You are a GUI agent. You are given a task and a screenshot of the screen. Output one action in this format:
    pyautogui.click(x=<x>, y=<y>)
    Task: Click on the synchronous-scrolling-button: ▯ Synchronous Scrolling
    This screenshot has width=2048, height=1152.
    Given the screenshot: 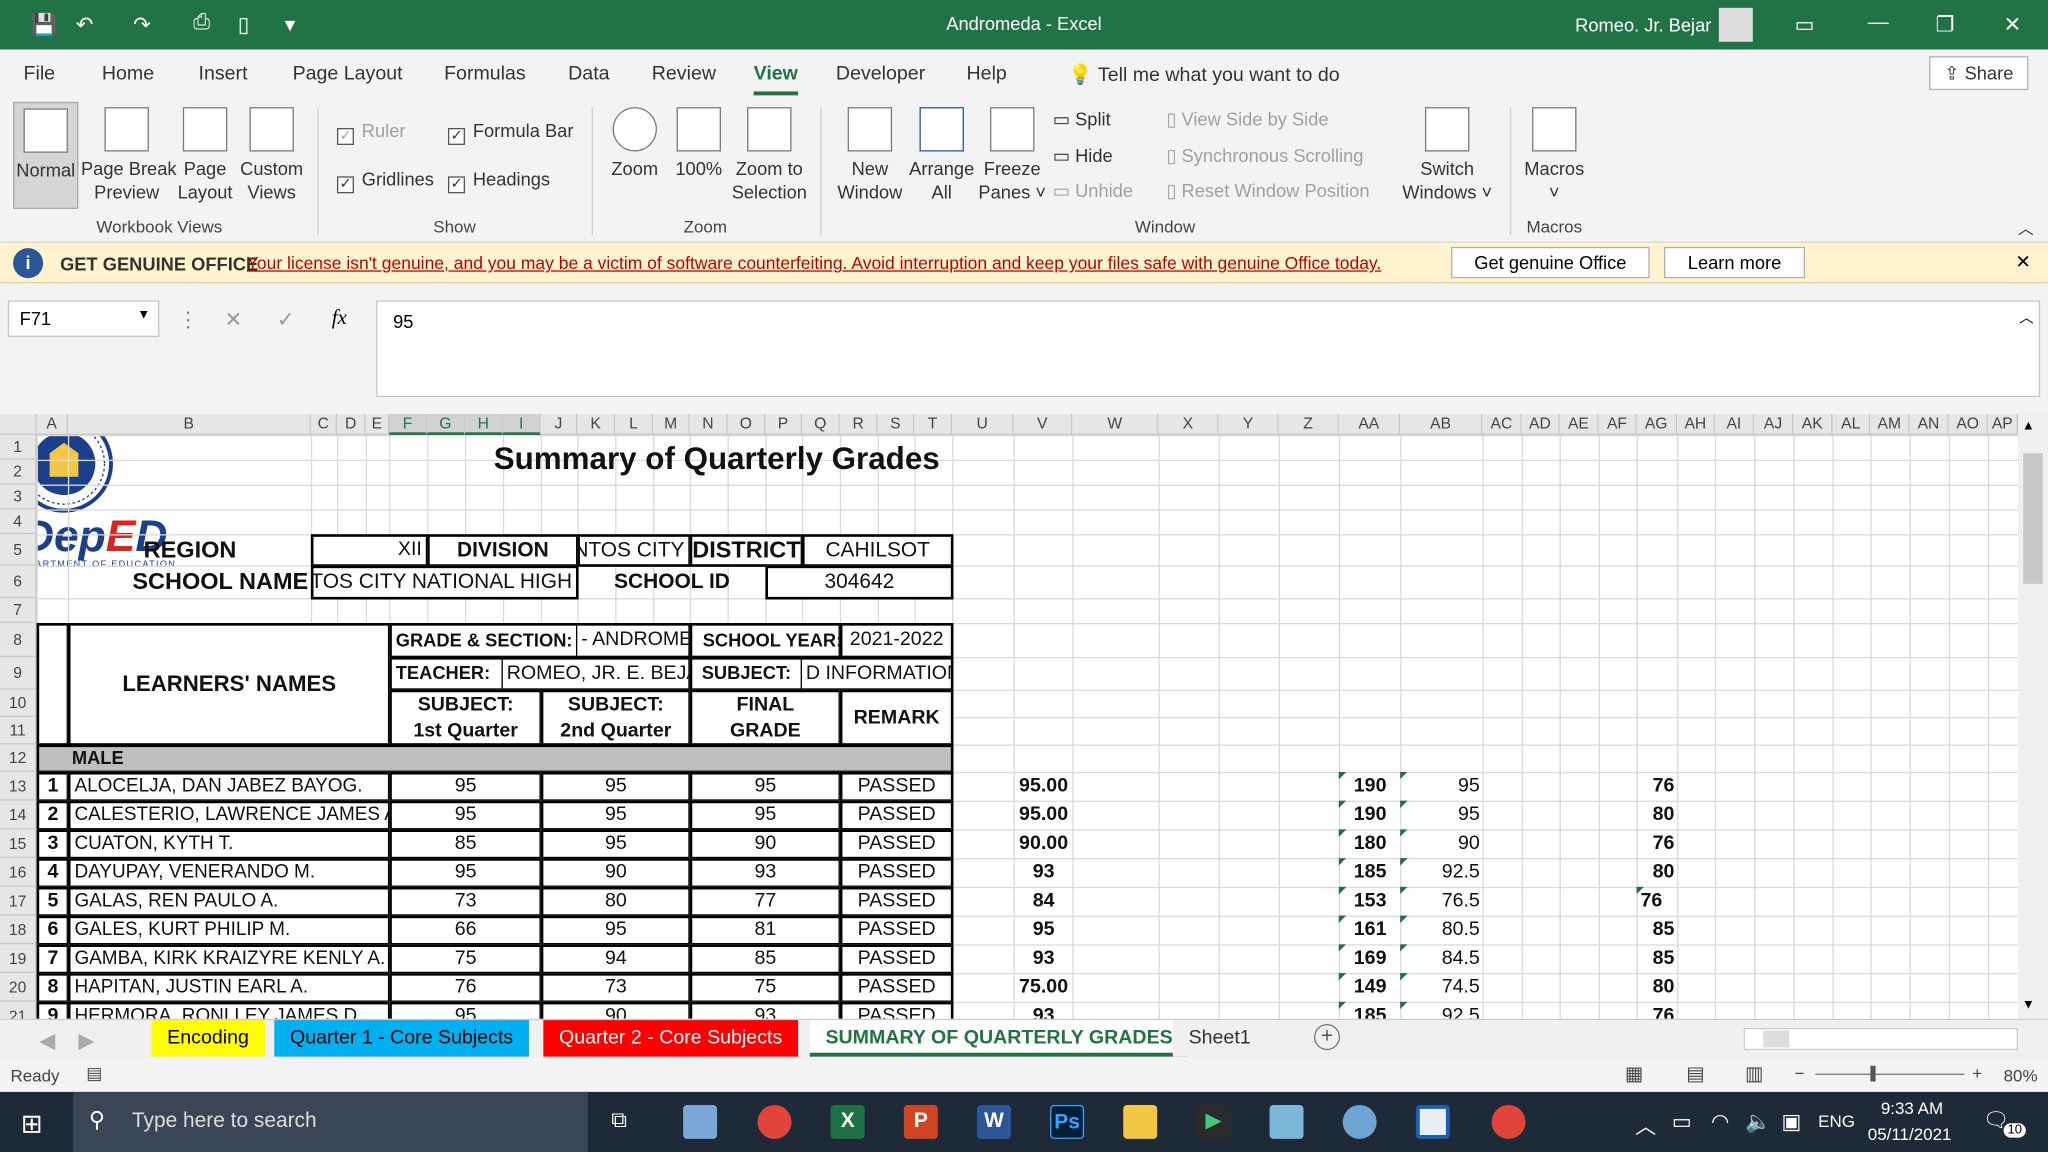 What is the action you would take?
    pyautogui.click(x=1264, y=156)
    